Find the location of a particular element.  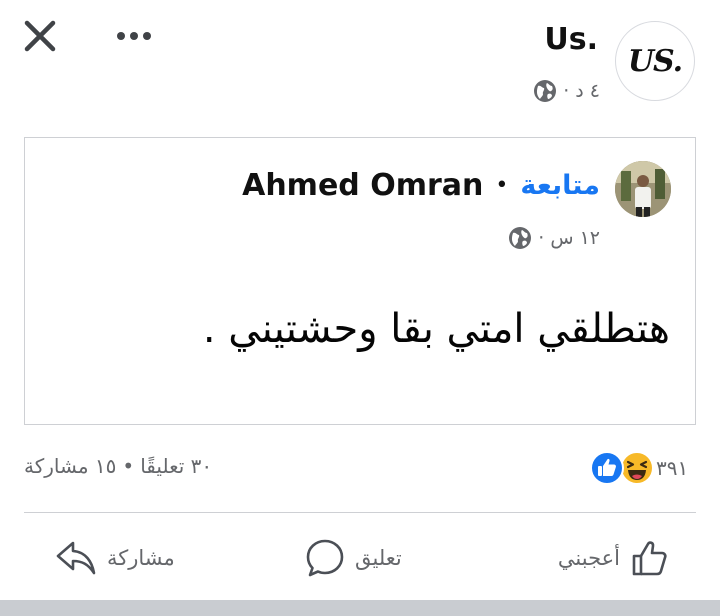

more-horizontal-icon is located at coordinates (134, 36).